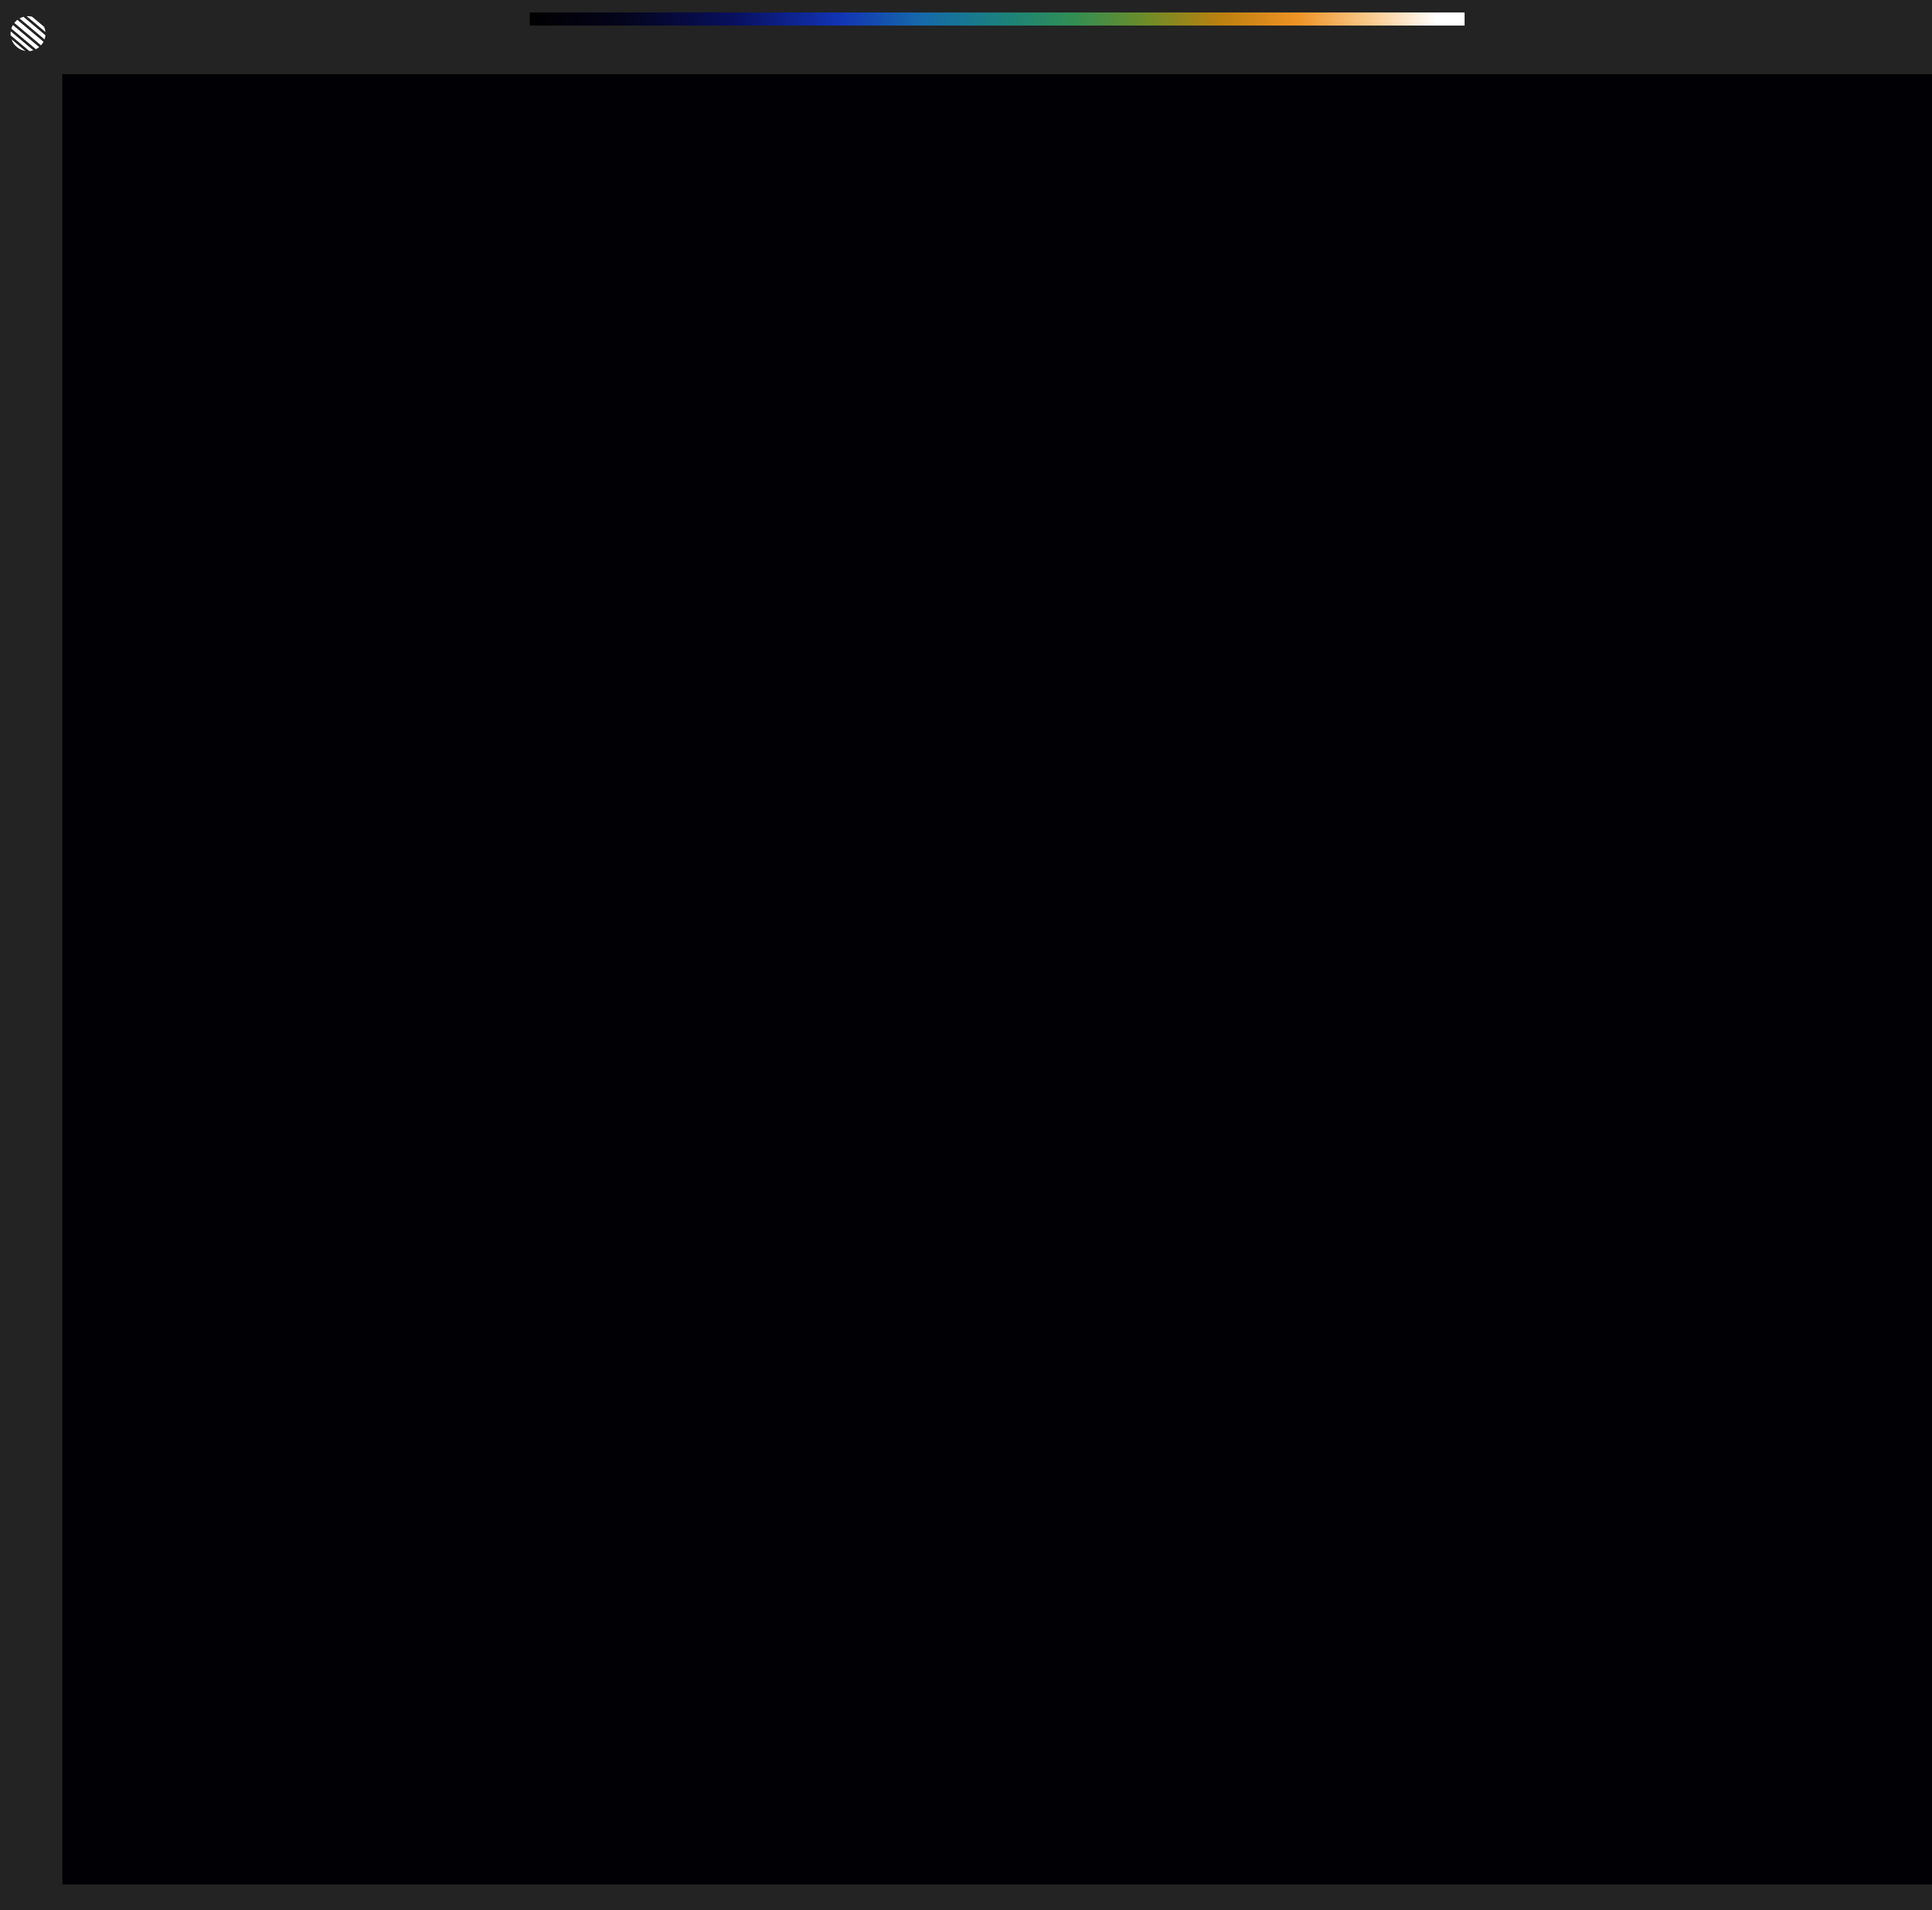 This screenshot has width=1932, height=1910. Describe the element at coordinates (31, 955) in the screenshot. I see `time-axis` at that location.